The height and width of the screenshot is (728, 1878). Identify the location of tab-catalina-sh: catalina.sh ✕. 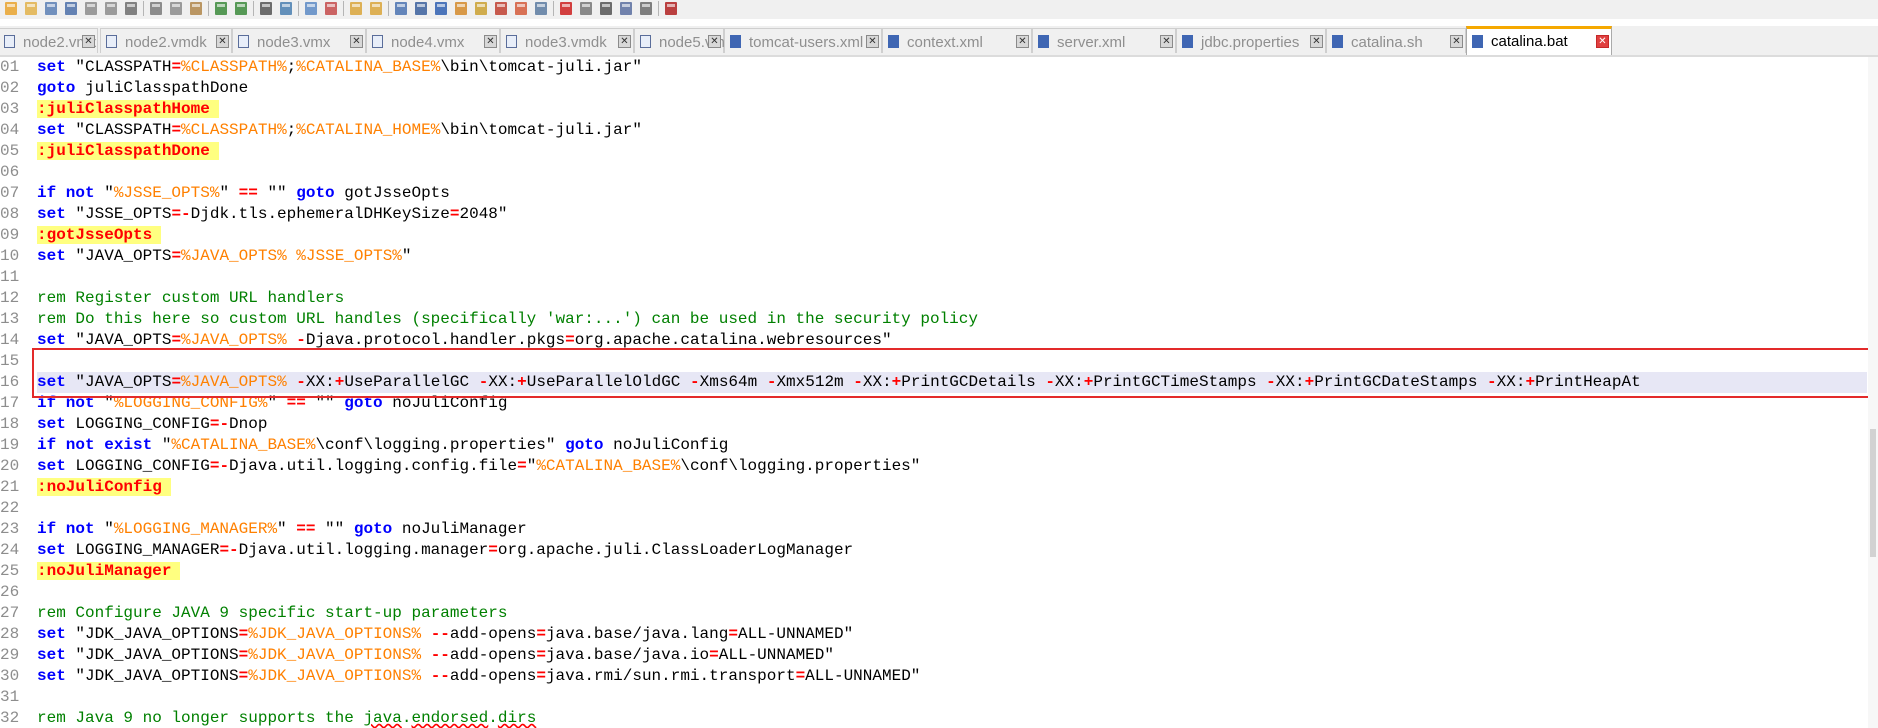
(1396, 40).